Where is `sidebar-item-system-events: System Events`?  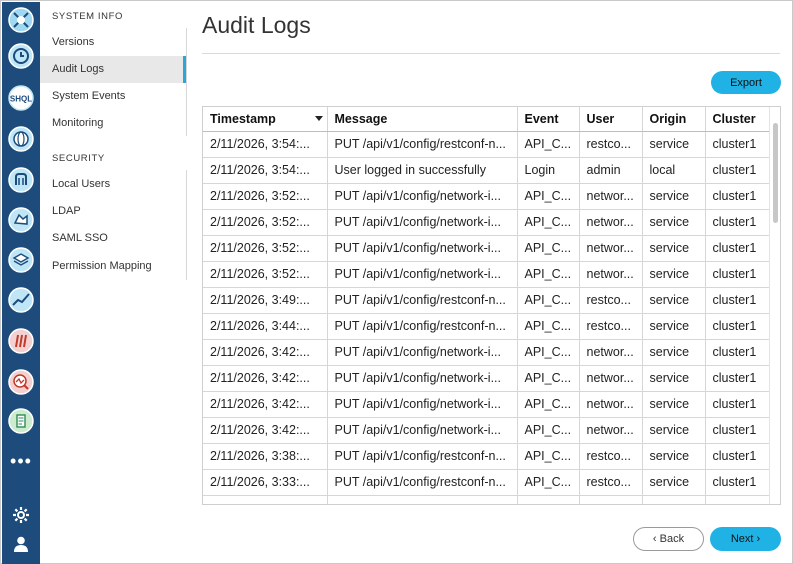
sidebar-item-system-events: System Events is located at coordinates (113, 96).